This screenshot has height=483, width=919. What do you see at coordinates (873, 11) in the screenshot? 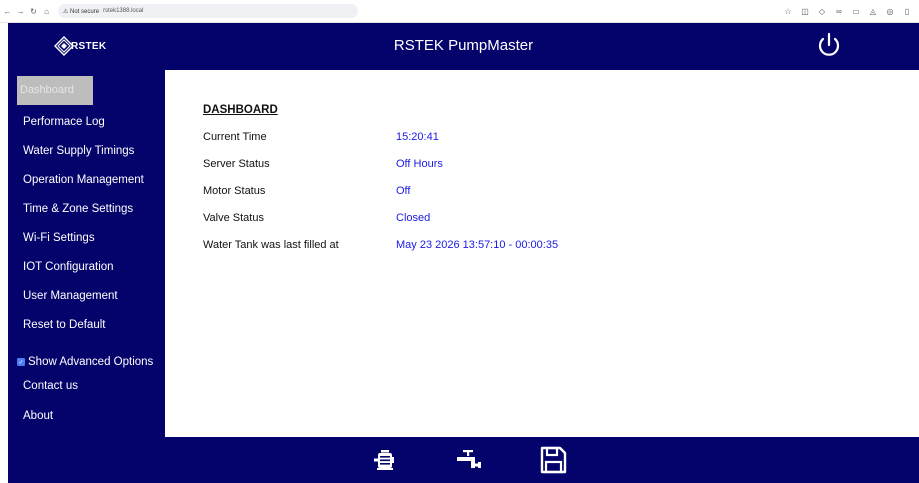
I see `lock-icon: ◬` at bounding box center [873, 11].